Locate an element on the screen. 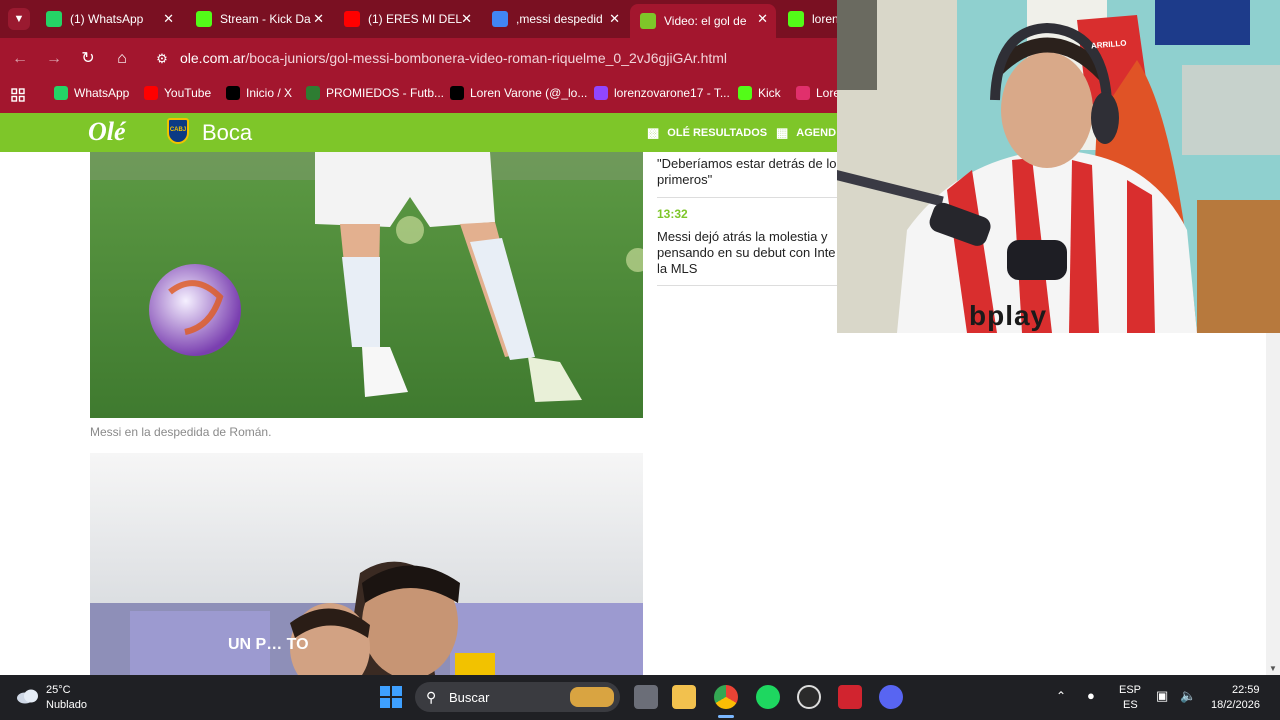 The height and width of the screenshot is (720, 1280). bookmark-label: YouTube is located at coordinates (188, 93).